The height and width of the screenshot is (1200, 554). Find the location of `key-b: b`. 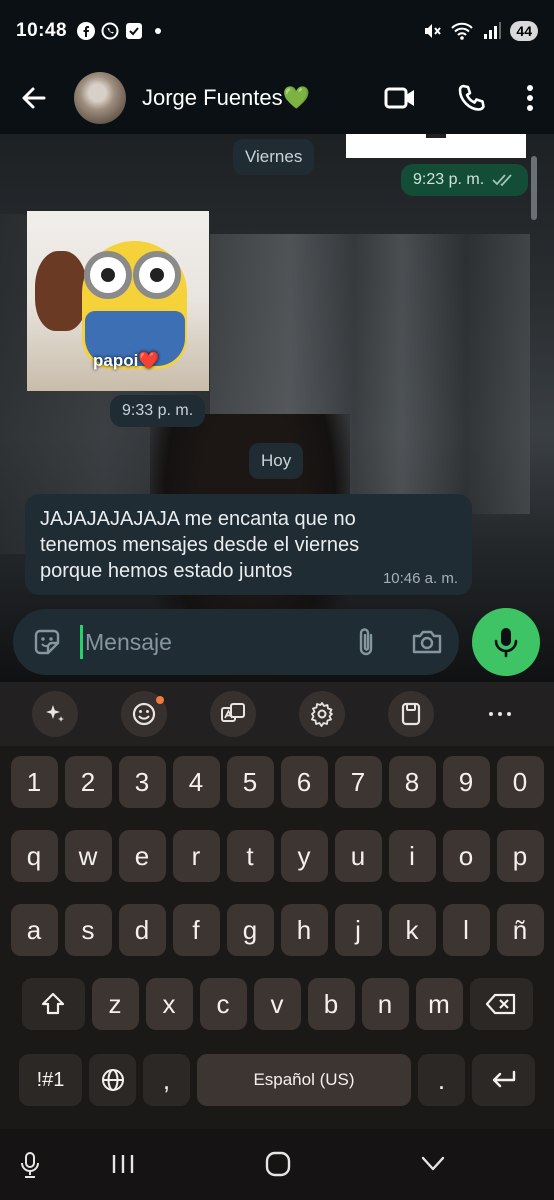

key-b: b is located at coordinates (331, 1004).